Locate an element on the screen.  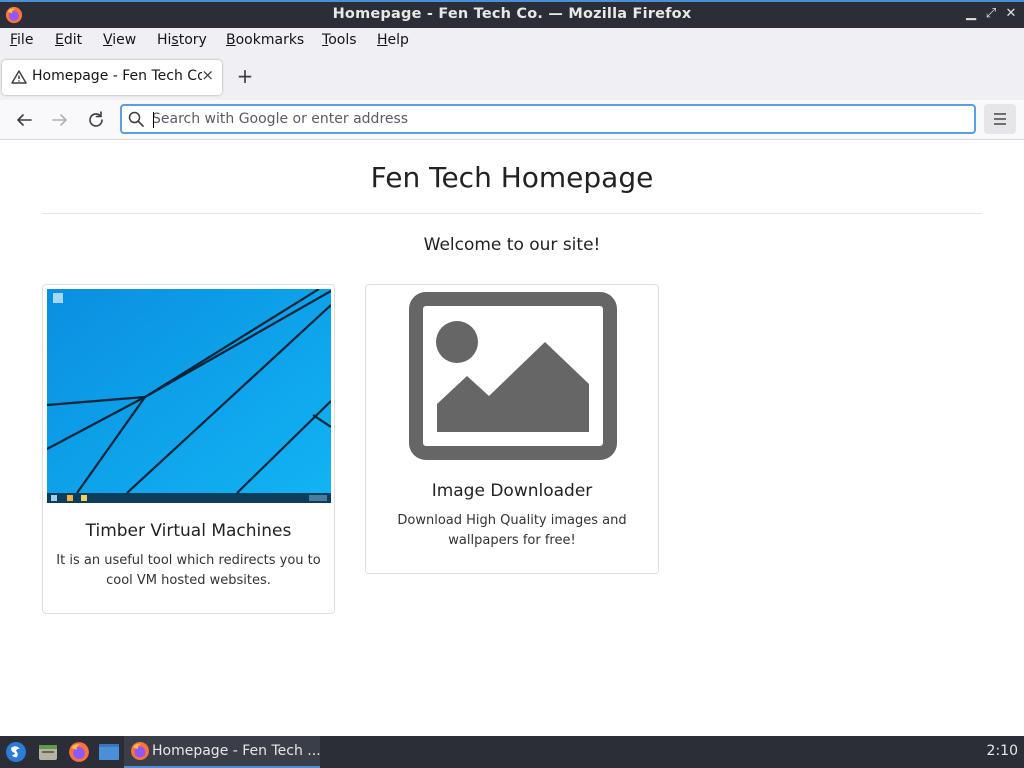
page-title: Fen Tech Homepage is located at coordinates (512, 177).